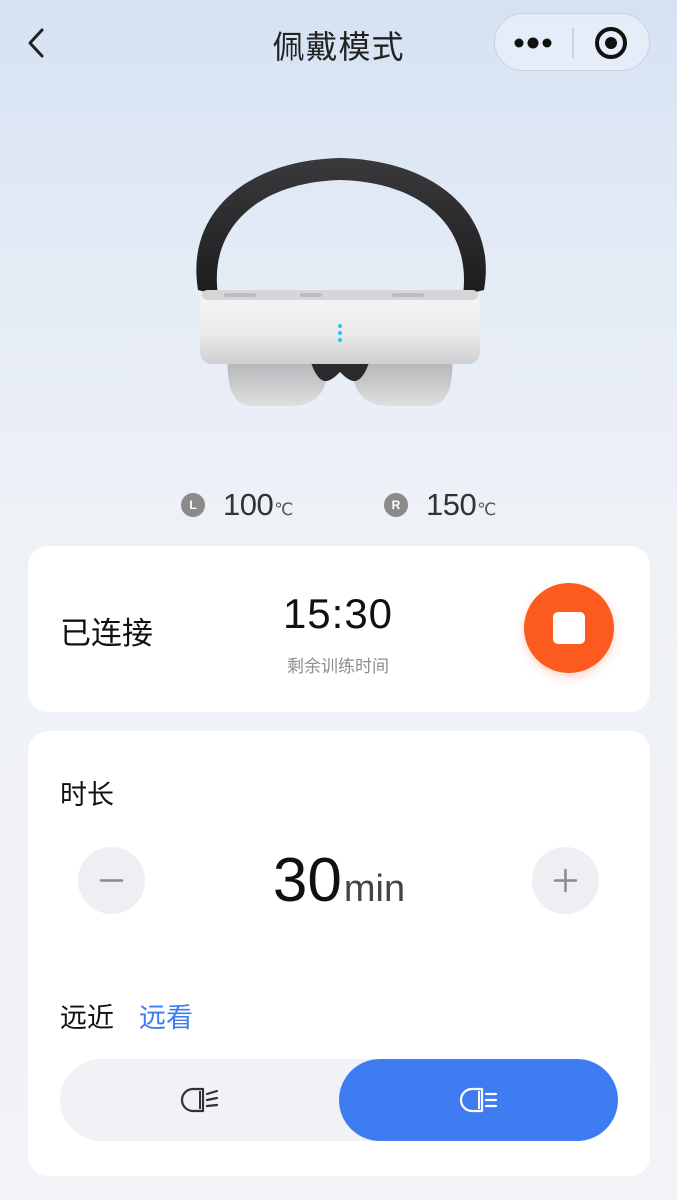 The image size is (677, 1200). I want to click on left-temperature-unit: ℃, so click(284, 510).